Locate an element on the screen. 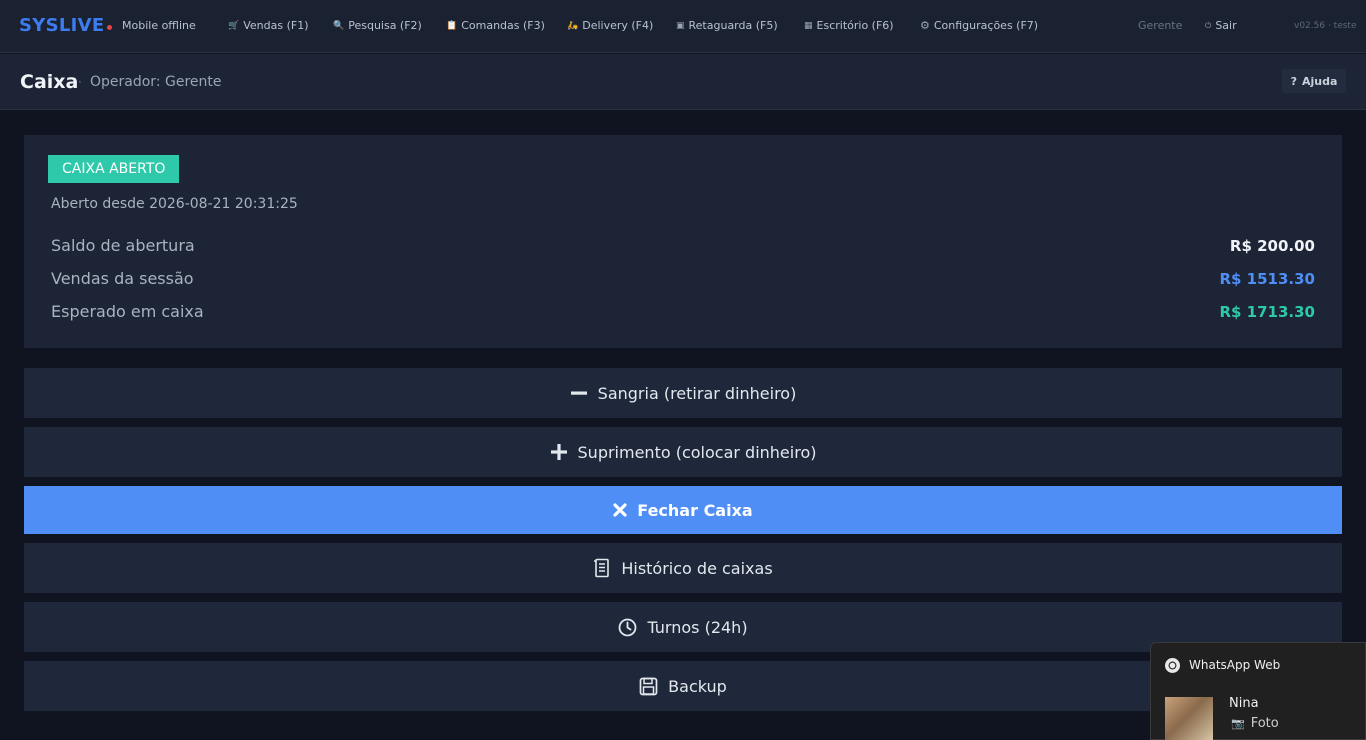 This screenshot has height=740, width=1366. delivery-icon: 🛵 is located at coordinates (573, 25).